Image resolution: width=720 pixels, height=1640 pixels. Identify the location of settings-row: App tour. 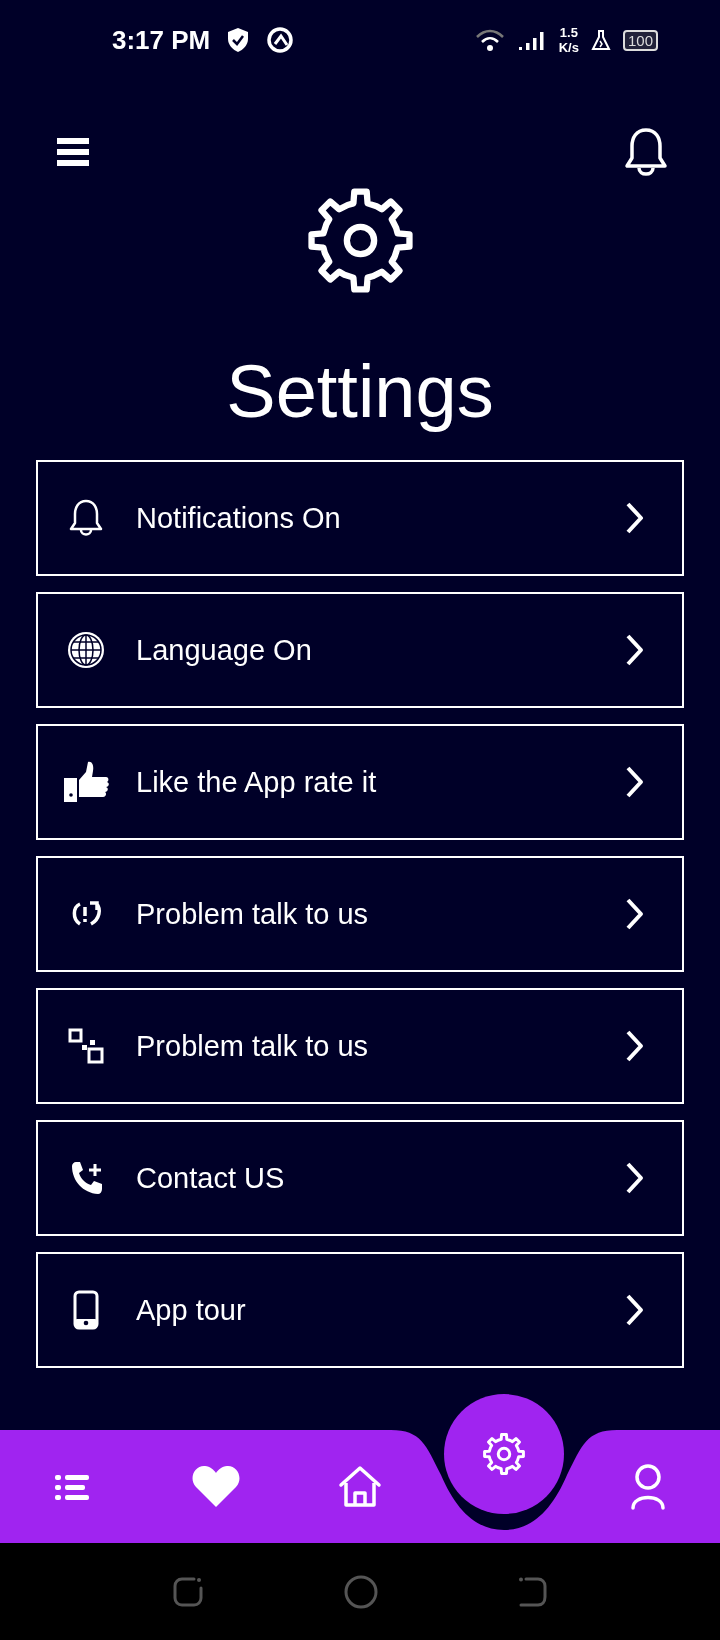
(360, 1310).